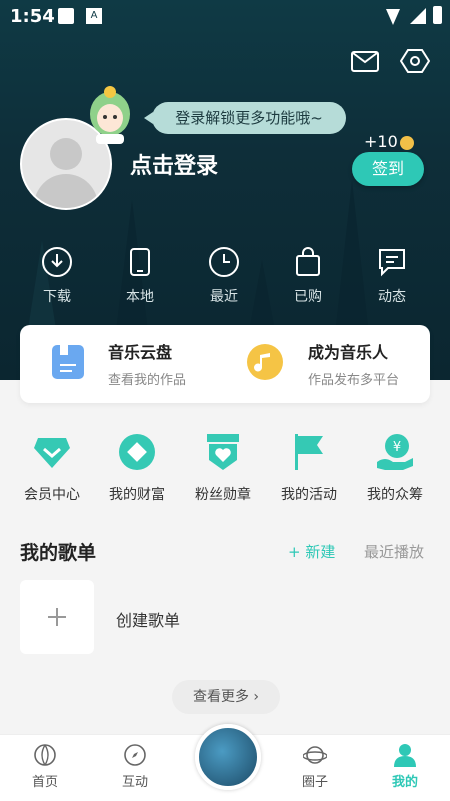  I want to click on quick-action-purchased: 已购, so click(308, 276).